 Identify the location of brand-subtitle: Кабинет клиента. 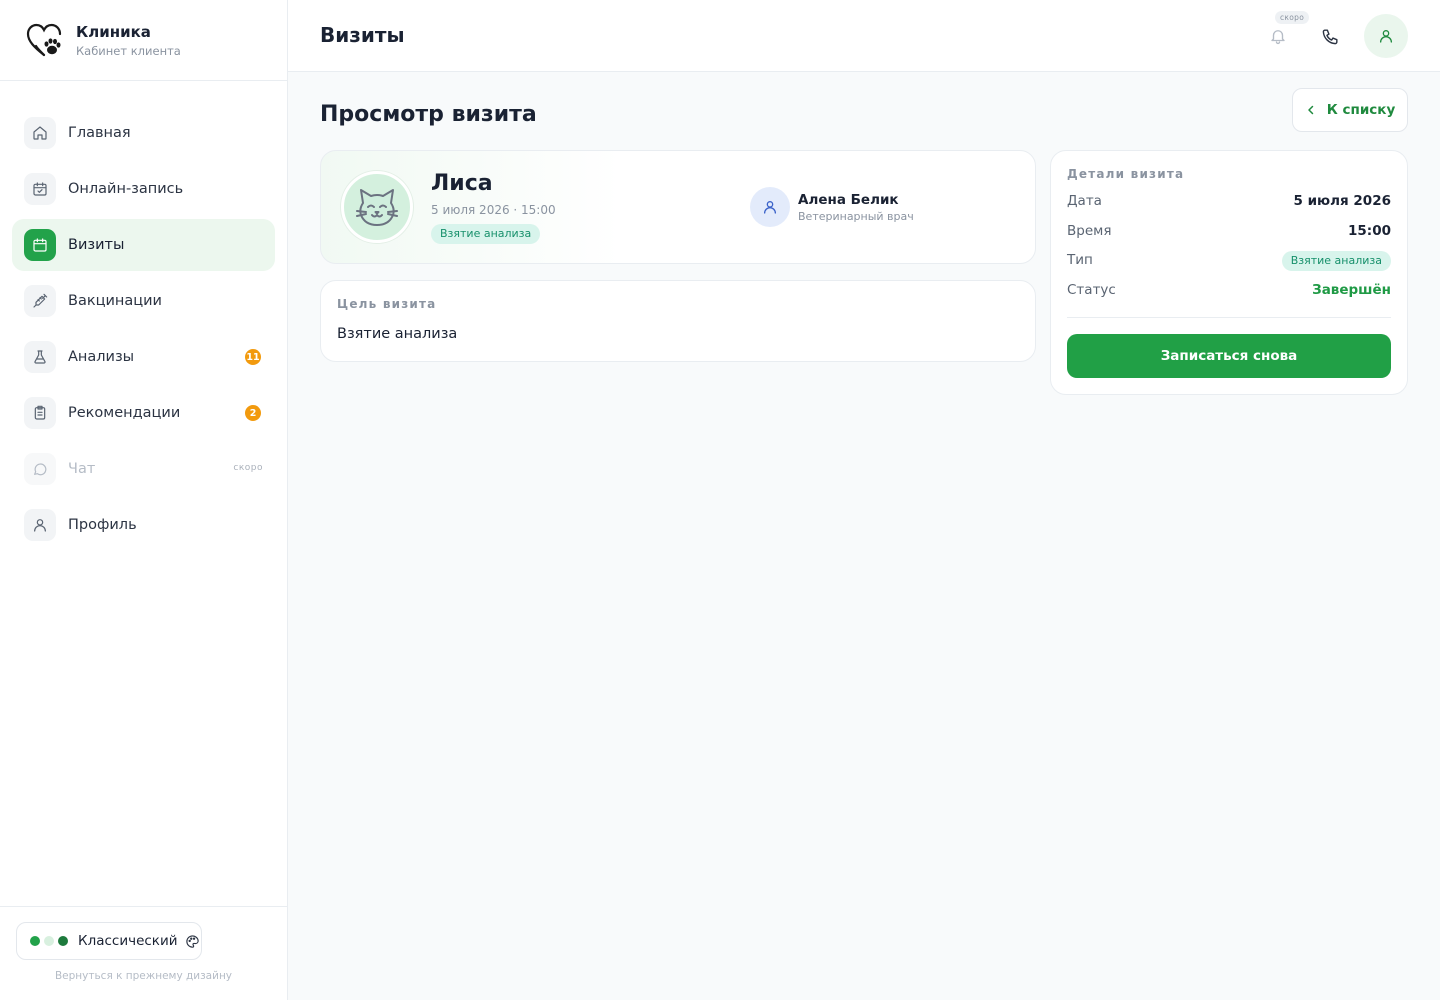
(128, 50).